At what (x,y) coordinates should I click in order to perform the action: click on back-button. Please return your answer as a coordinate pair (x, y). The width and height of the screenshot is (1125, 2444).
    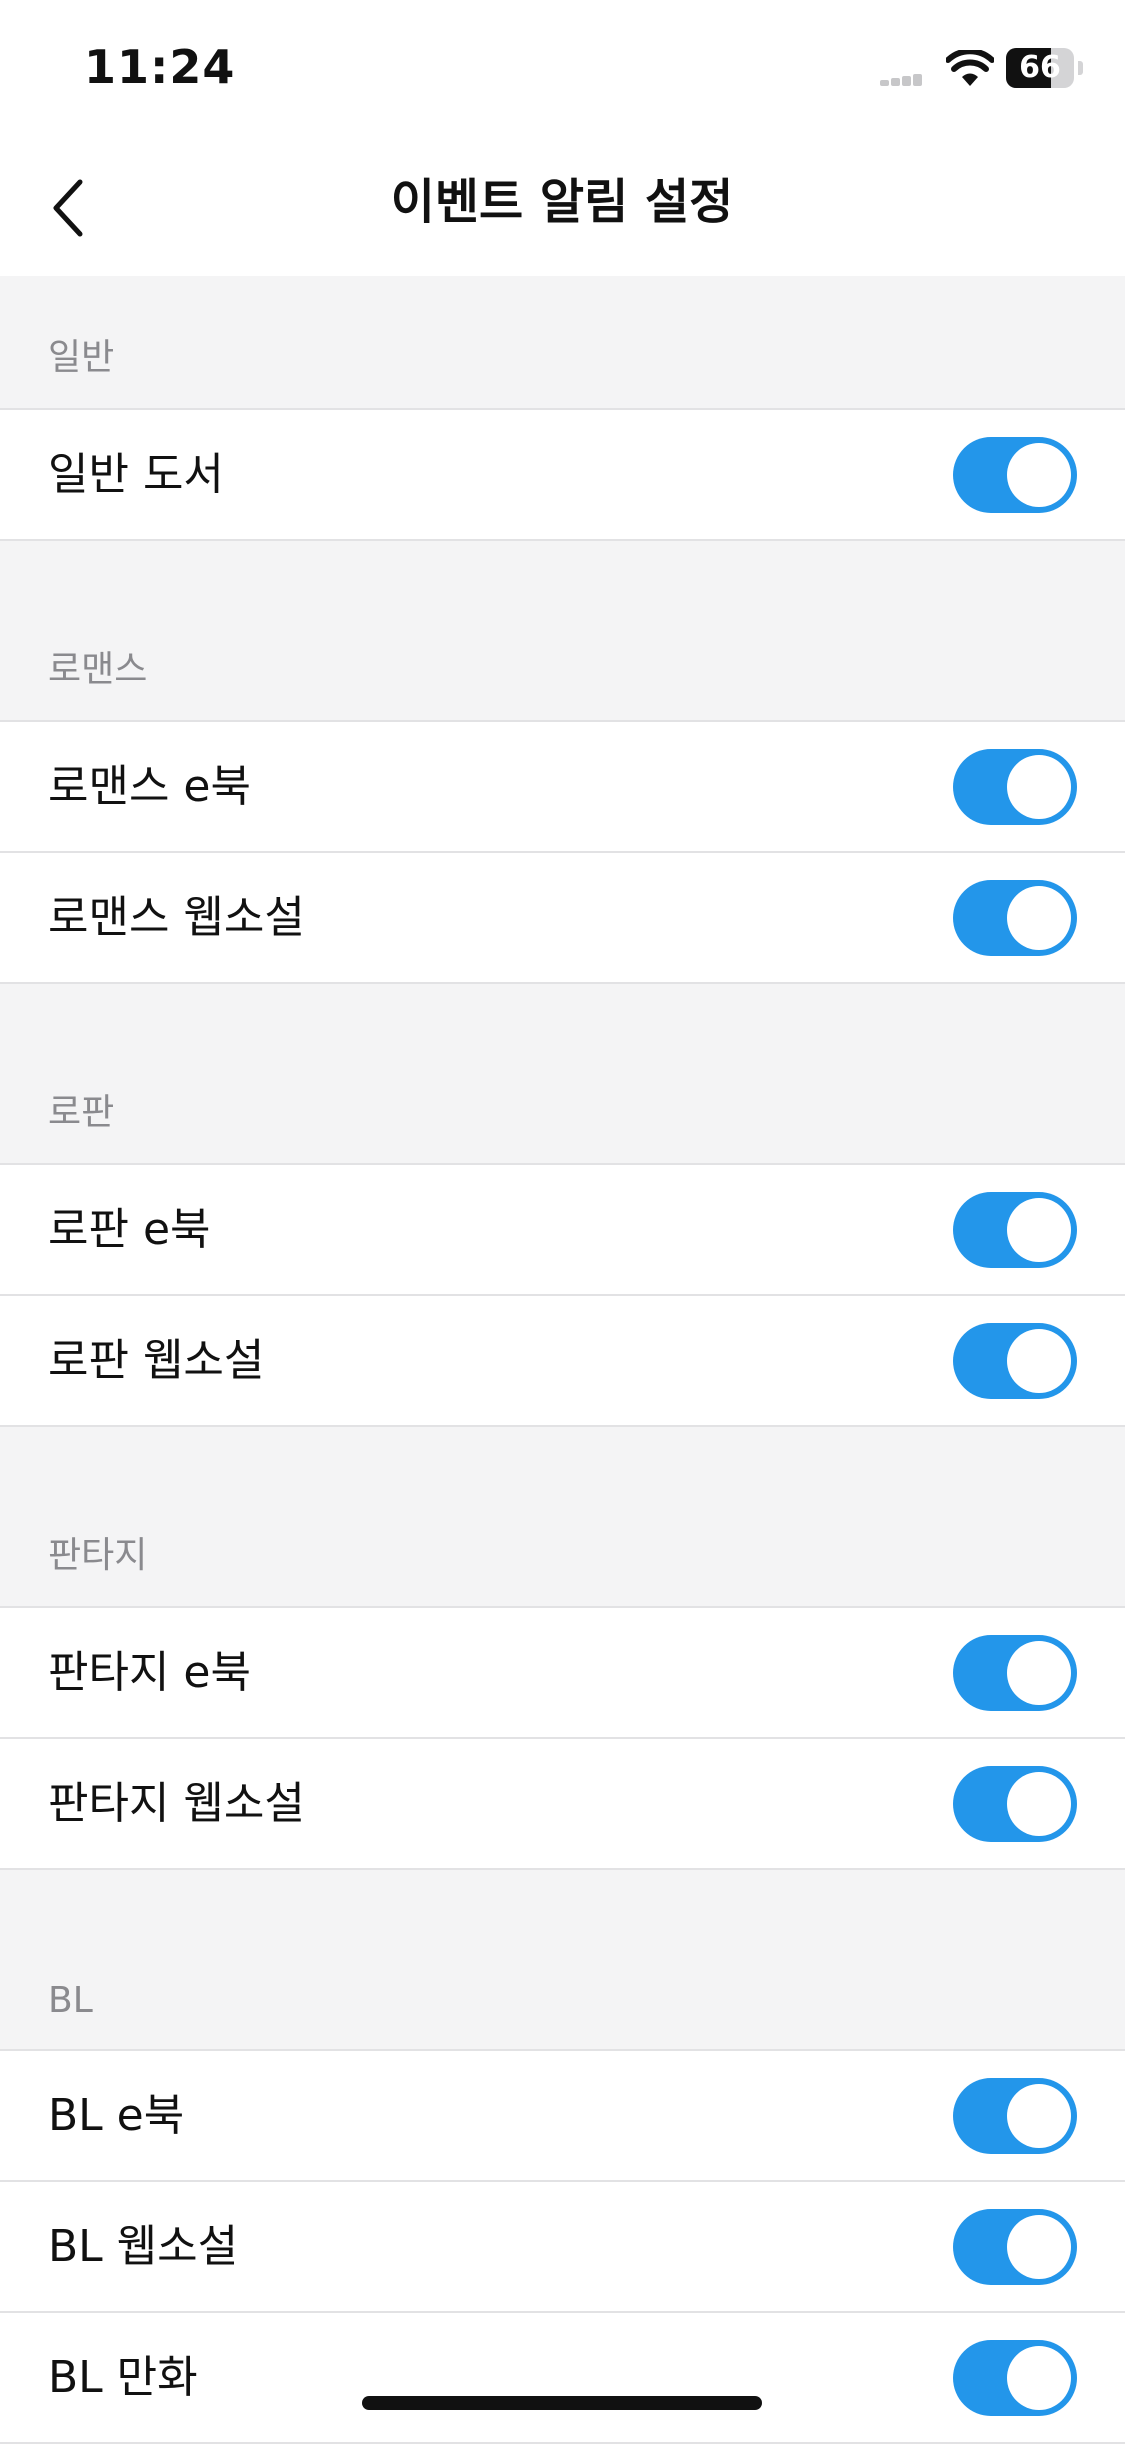
    Looking at the image, I should click on (70, 208).